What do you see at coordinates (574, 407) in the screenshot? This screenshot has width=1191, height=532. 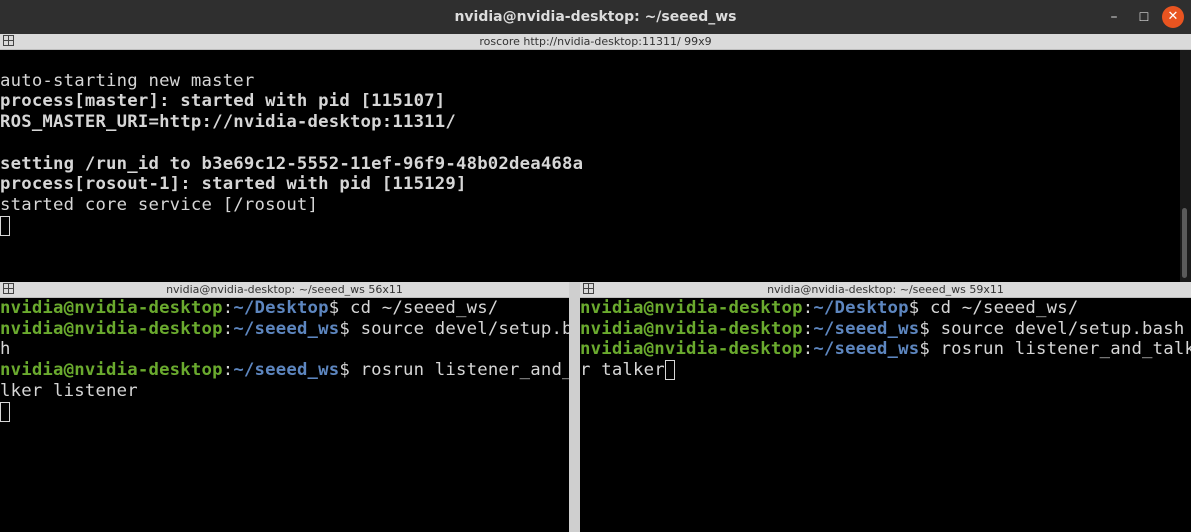 I see `pane-divider` at bounding box center [574, 407].